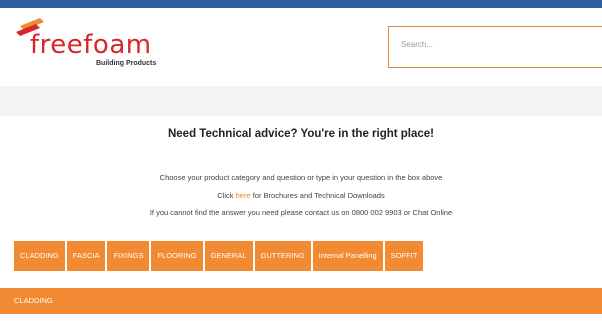 Image resolution: width=602 pixels, height=326 pixels. I want to click on tab-guttering: GUTTERING, so click(282, 256).